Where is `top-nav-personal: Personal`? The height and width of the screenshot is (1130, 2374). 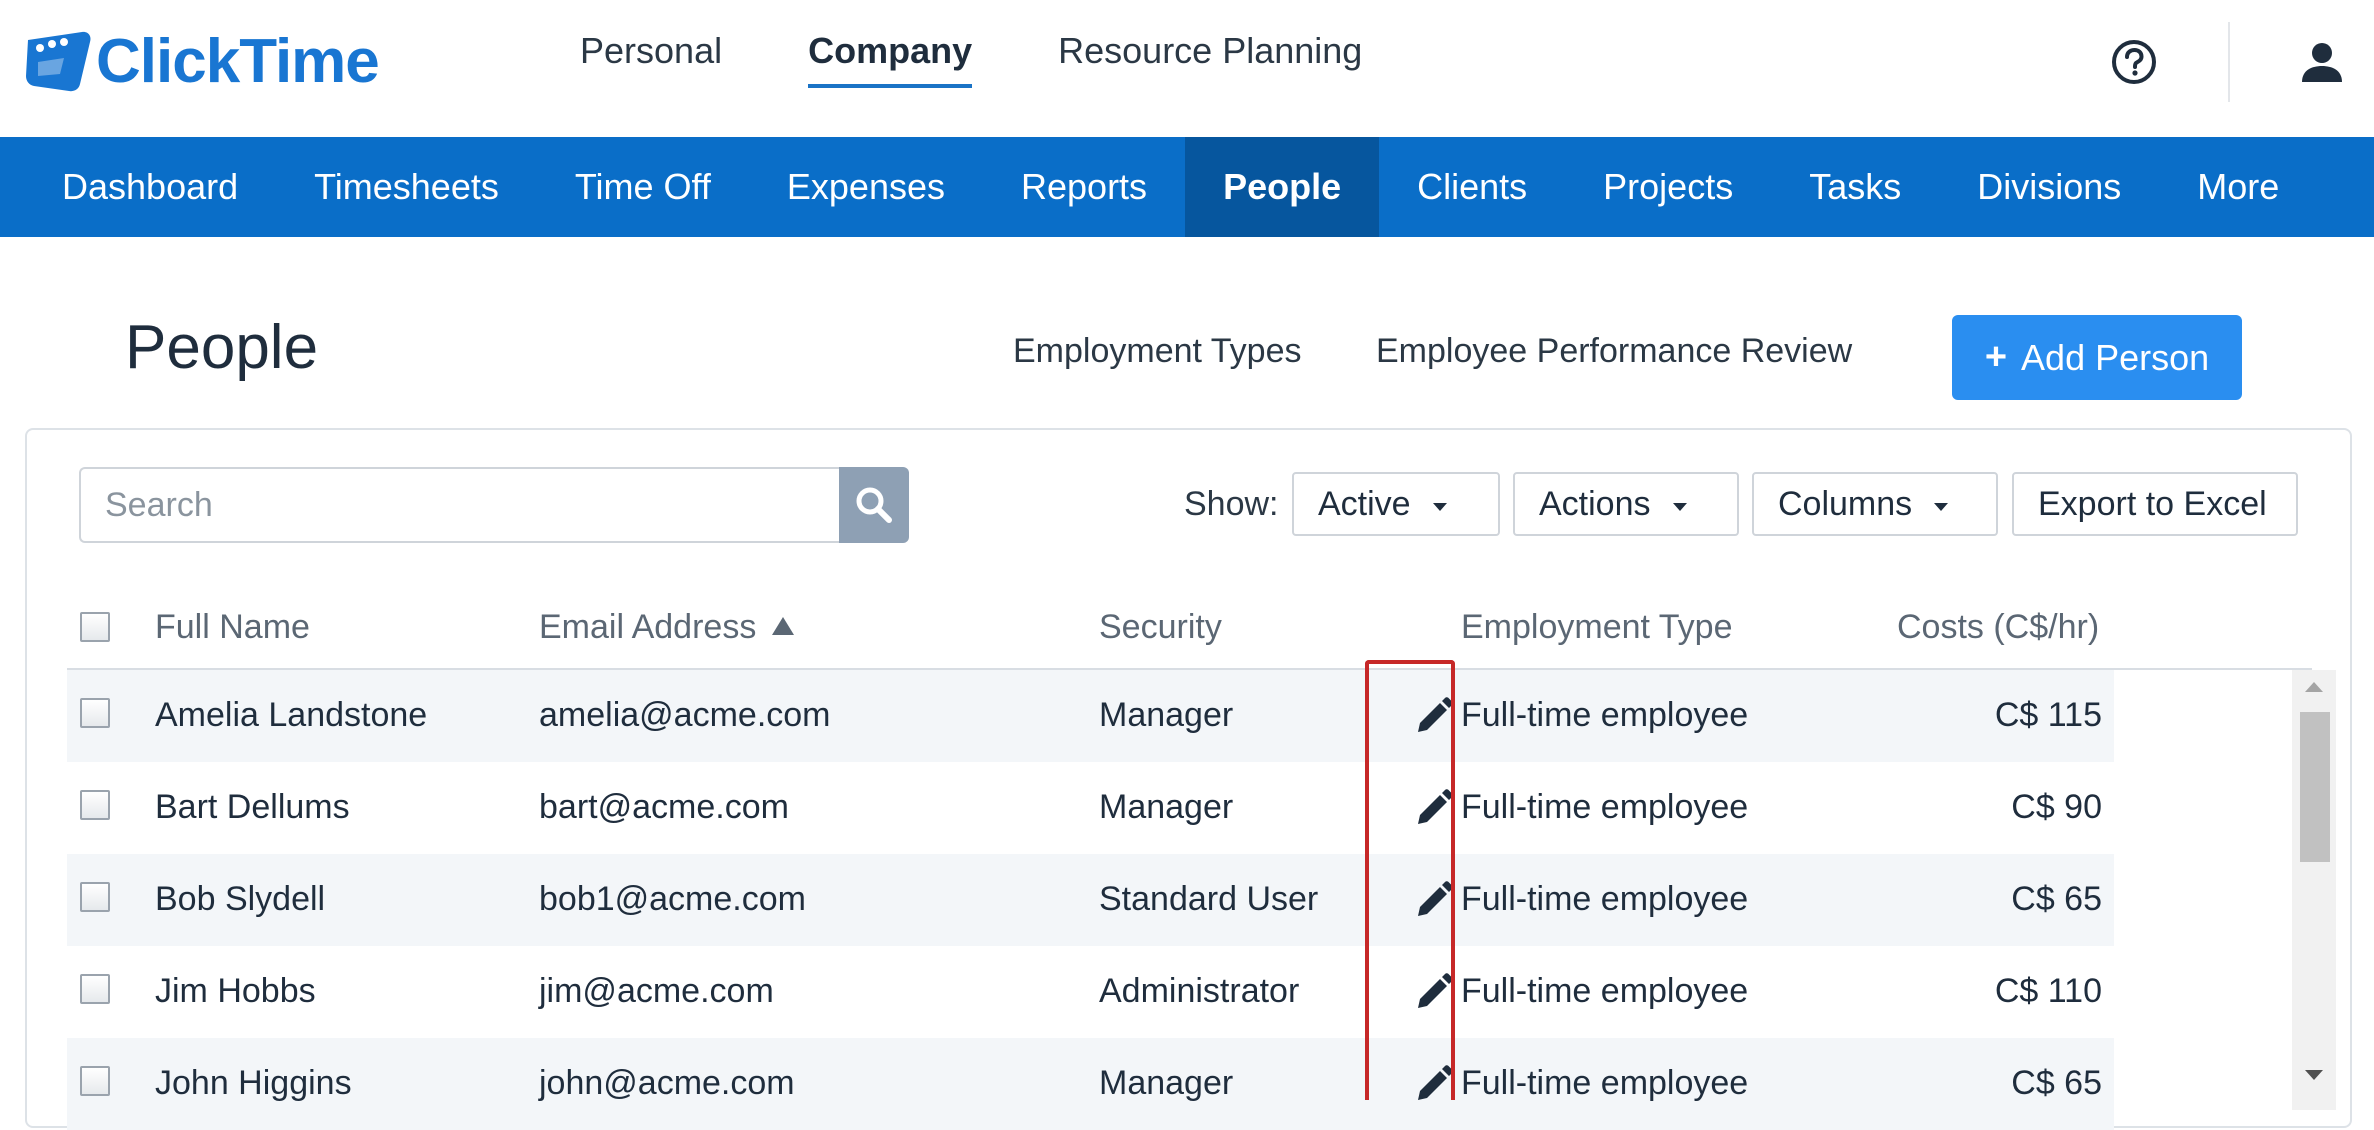
top-nav-personal: Personal is located at coordinates (651, 59).